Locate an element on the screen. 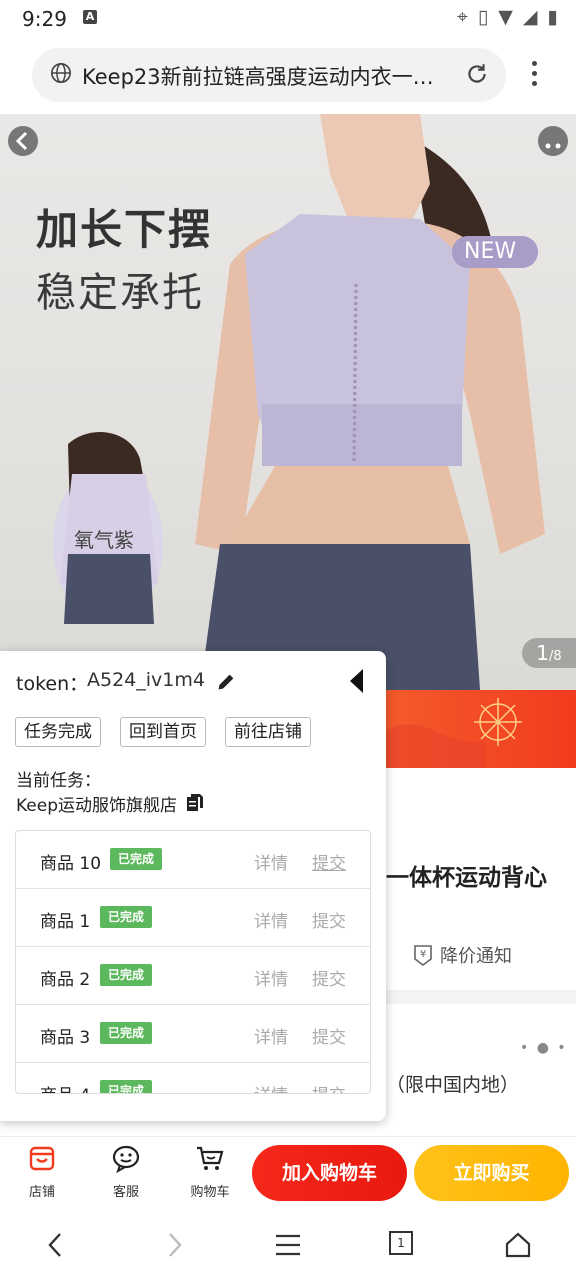 The height and width of the screenshot is (1280, 576). add-to-cart-button: 加入购物车 is located at coordinates (329, 1173).